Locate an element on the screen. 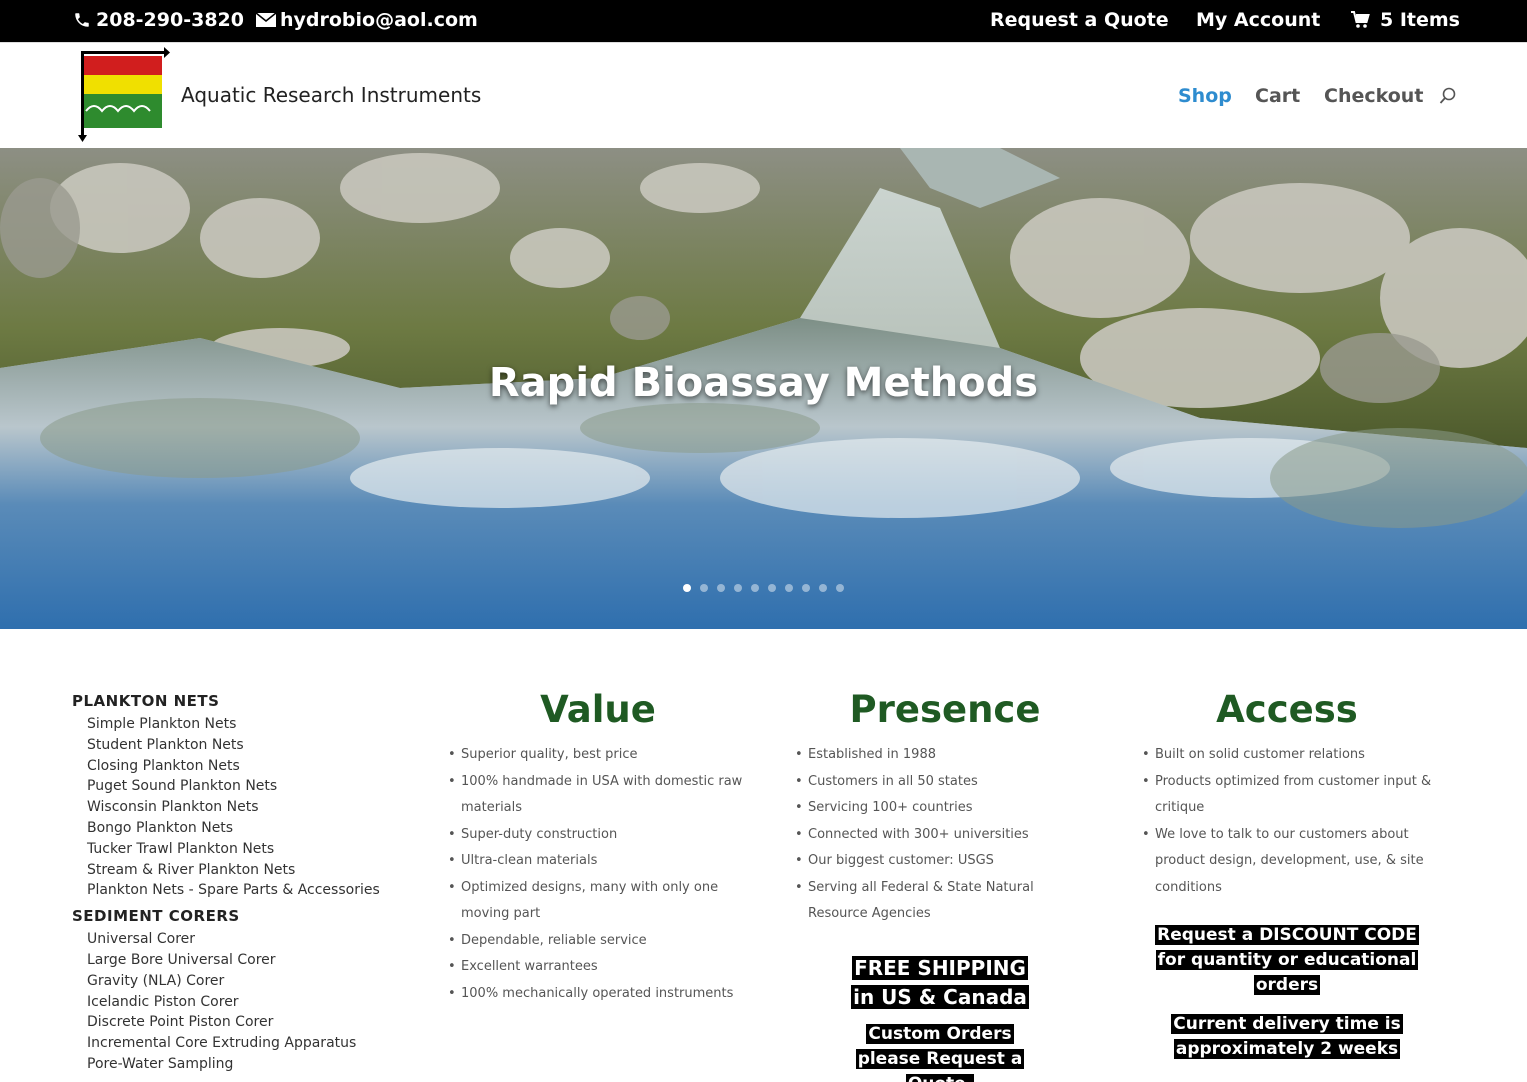 The width and height of the screenshot is (1527, 1082). category-link: Tucker Trawl Plankton Nets is located at coordinates (249, 849).